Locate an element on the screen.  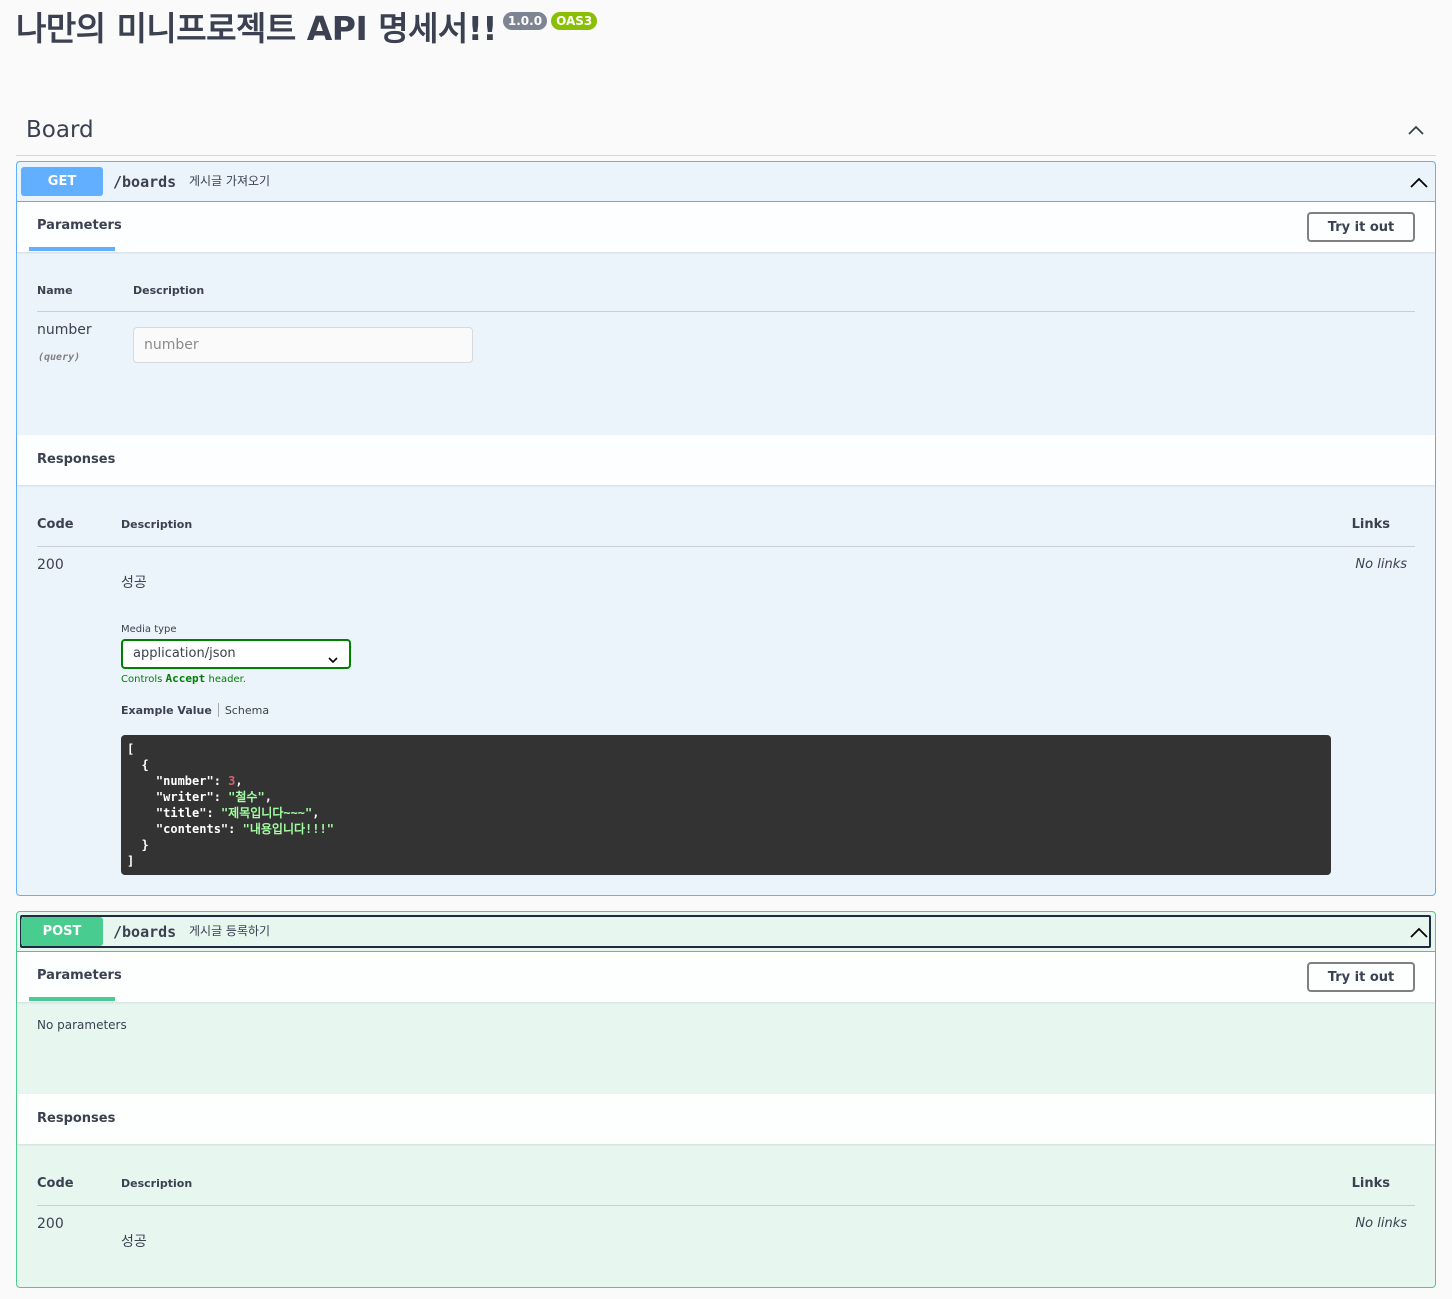
method-badge: GET is located at coordinates (62, 181).